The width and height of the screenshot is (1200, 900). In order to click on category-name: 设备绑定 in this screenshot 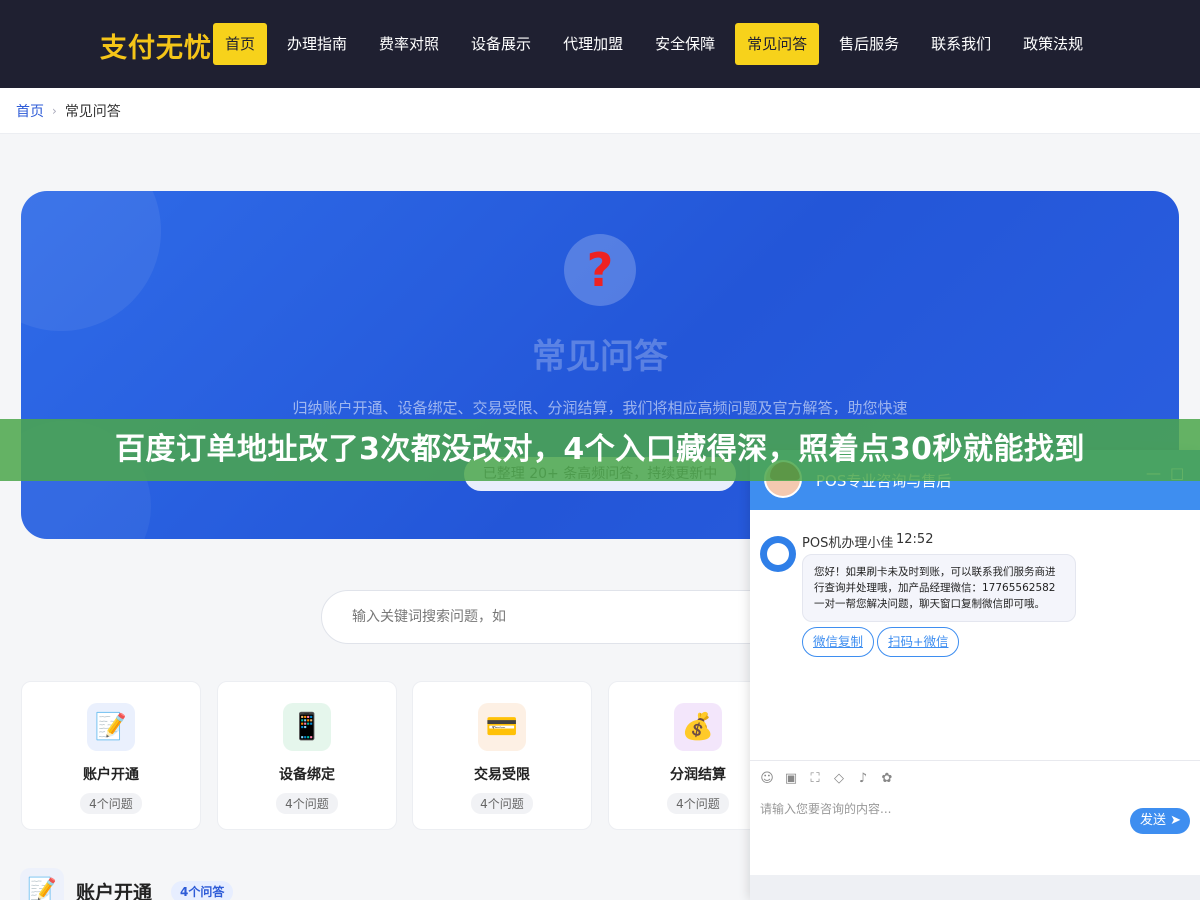, I will do `click(307, 775)`.